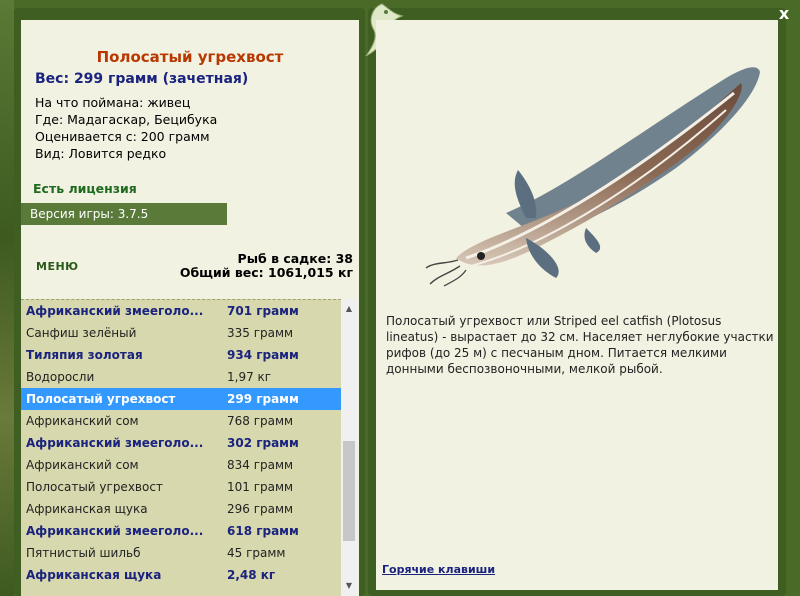 Image resolution: width=800 pixels, height=596 pixels. What do you see at coordinates (181, 553) in the screenshot?
I see `catch-list-row: Пятнистый шильб 45 грамм` at bounding box center [181, 553].